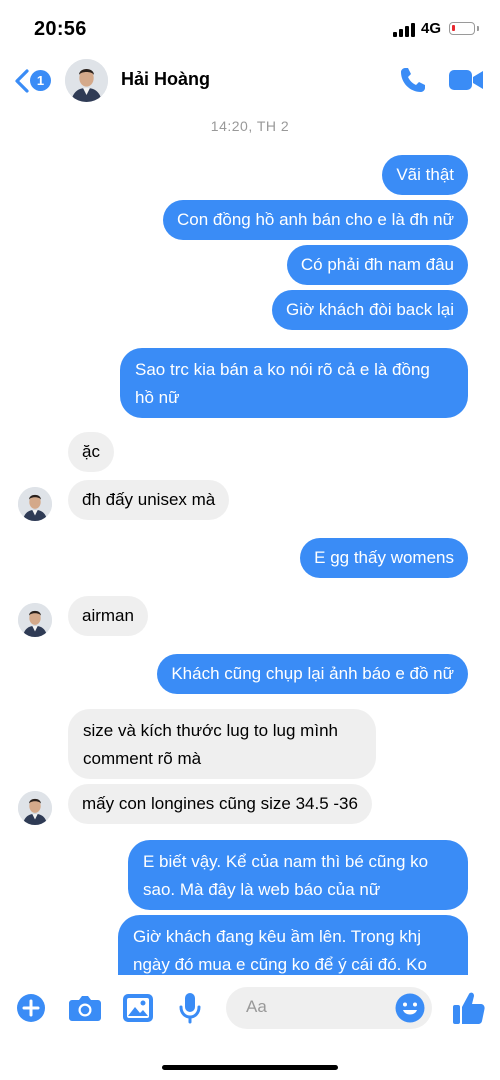 Image resolution: width=500 pixels, height=1080 pixels. Describe the element at coordinates (40, 80) in the screenshot. I see `unread-count-badge: 1` at that location.